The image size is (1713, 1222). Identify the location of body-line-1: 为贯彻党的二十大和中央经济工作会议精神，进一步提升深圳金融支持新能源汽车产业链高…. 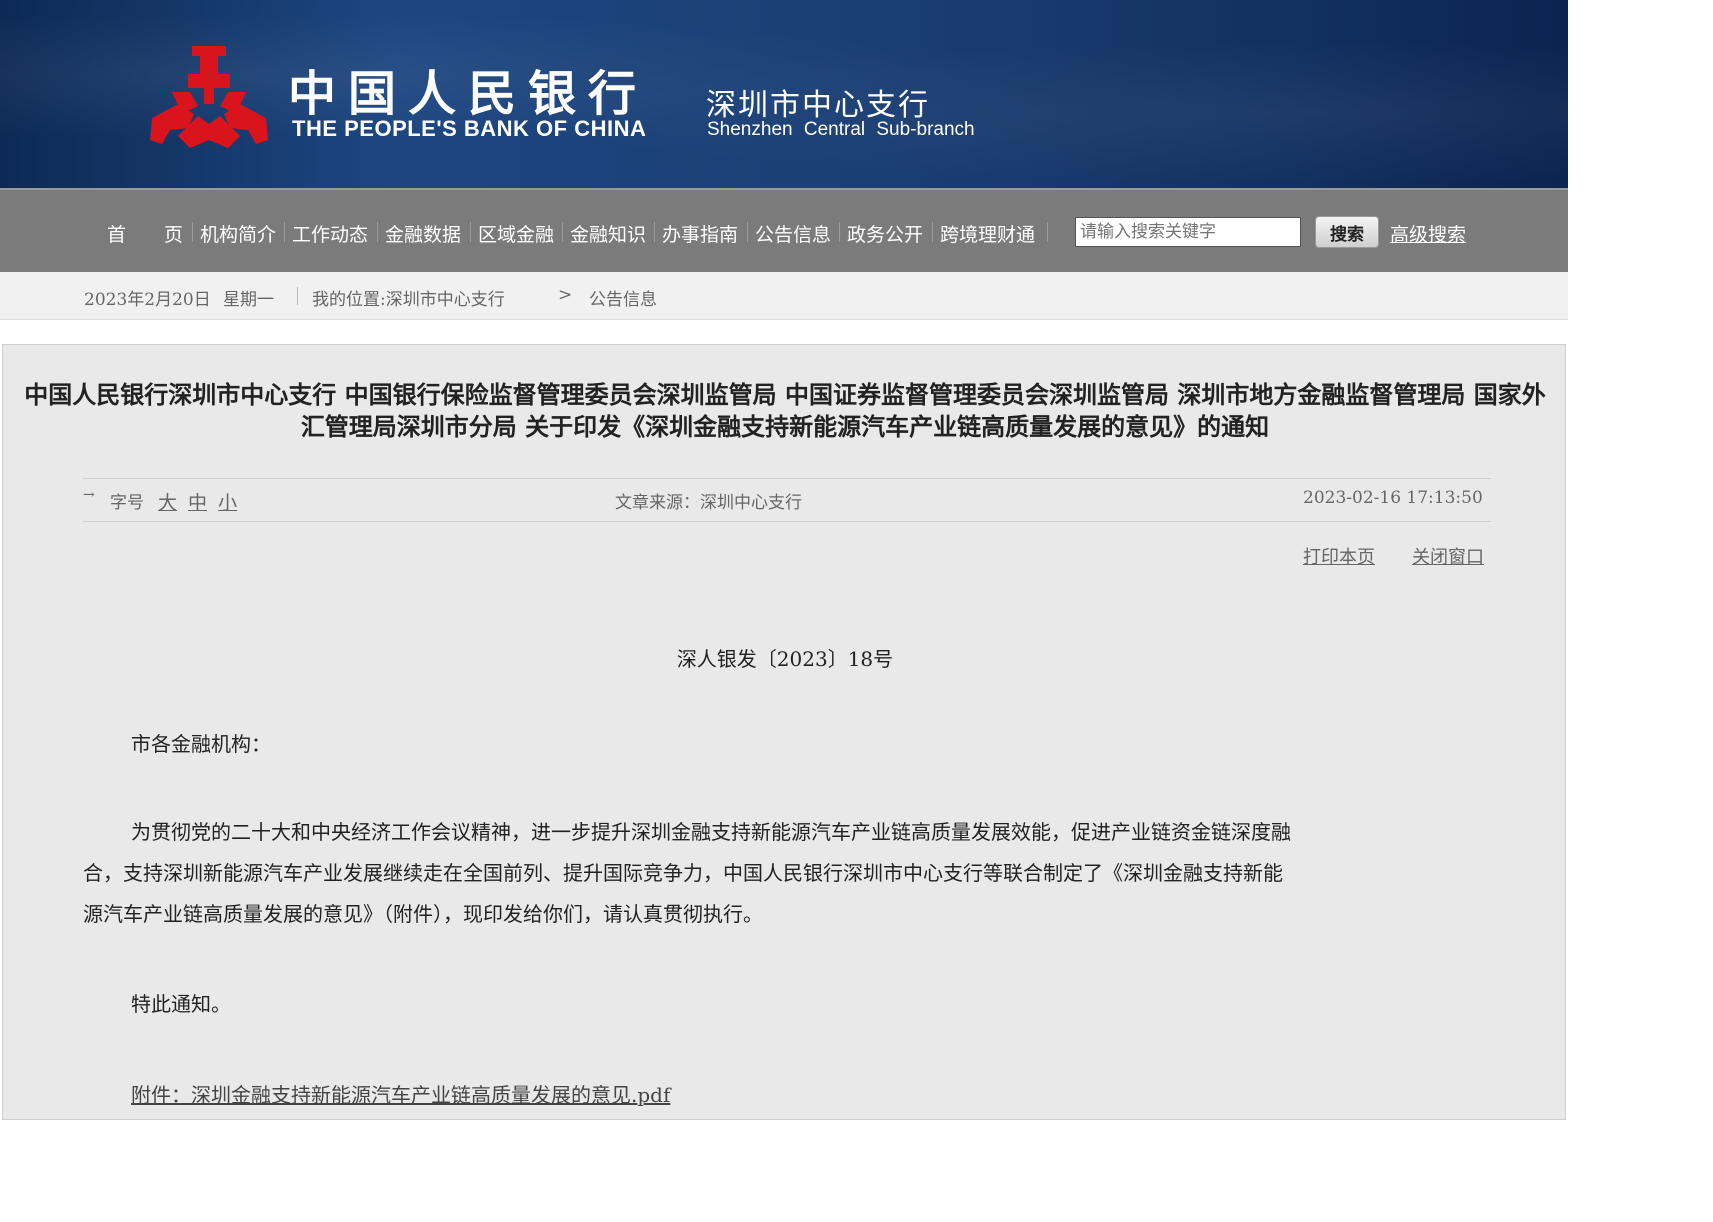
(711, 832).